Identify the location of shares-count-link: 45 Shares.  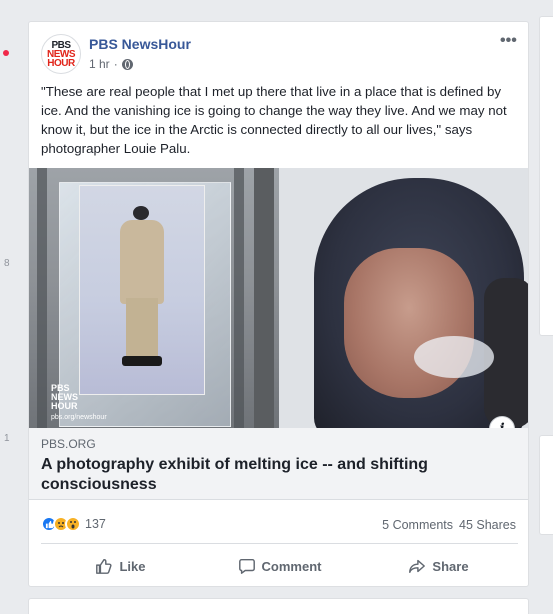
(487, 525).